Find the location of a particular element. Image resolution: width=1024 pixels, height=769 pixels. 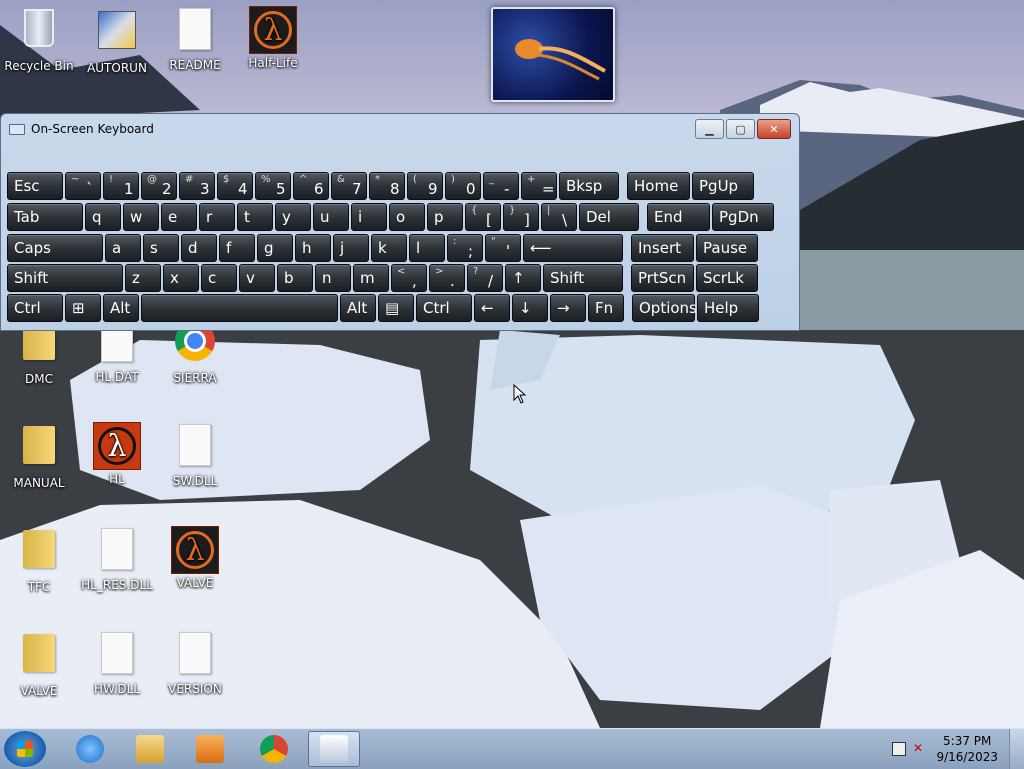

taskbar-button-chrome is located at coordinates (274, 749).